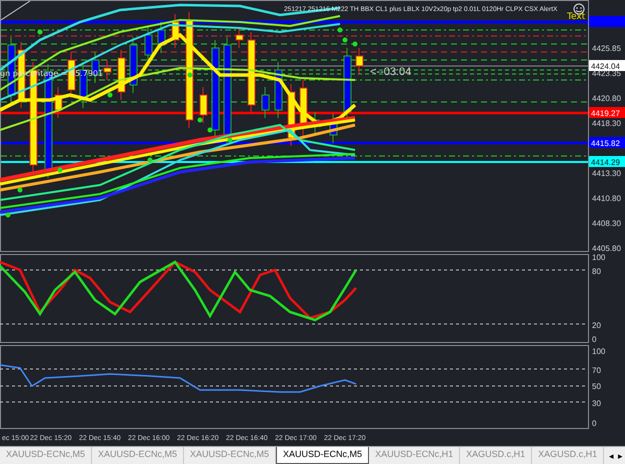 The width and height of the screenshot is (625, 464). I want to click on price-label: 4410.80, so click(606, 198).